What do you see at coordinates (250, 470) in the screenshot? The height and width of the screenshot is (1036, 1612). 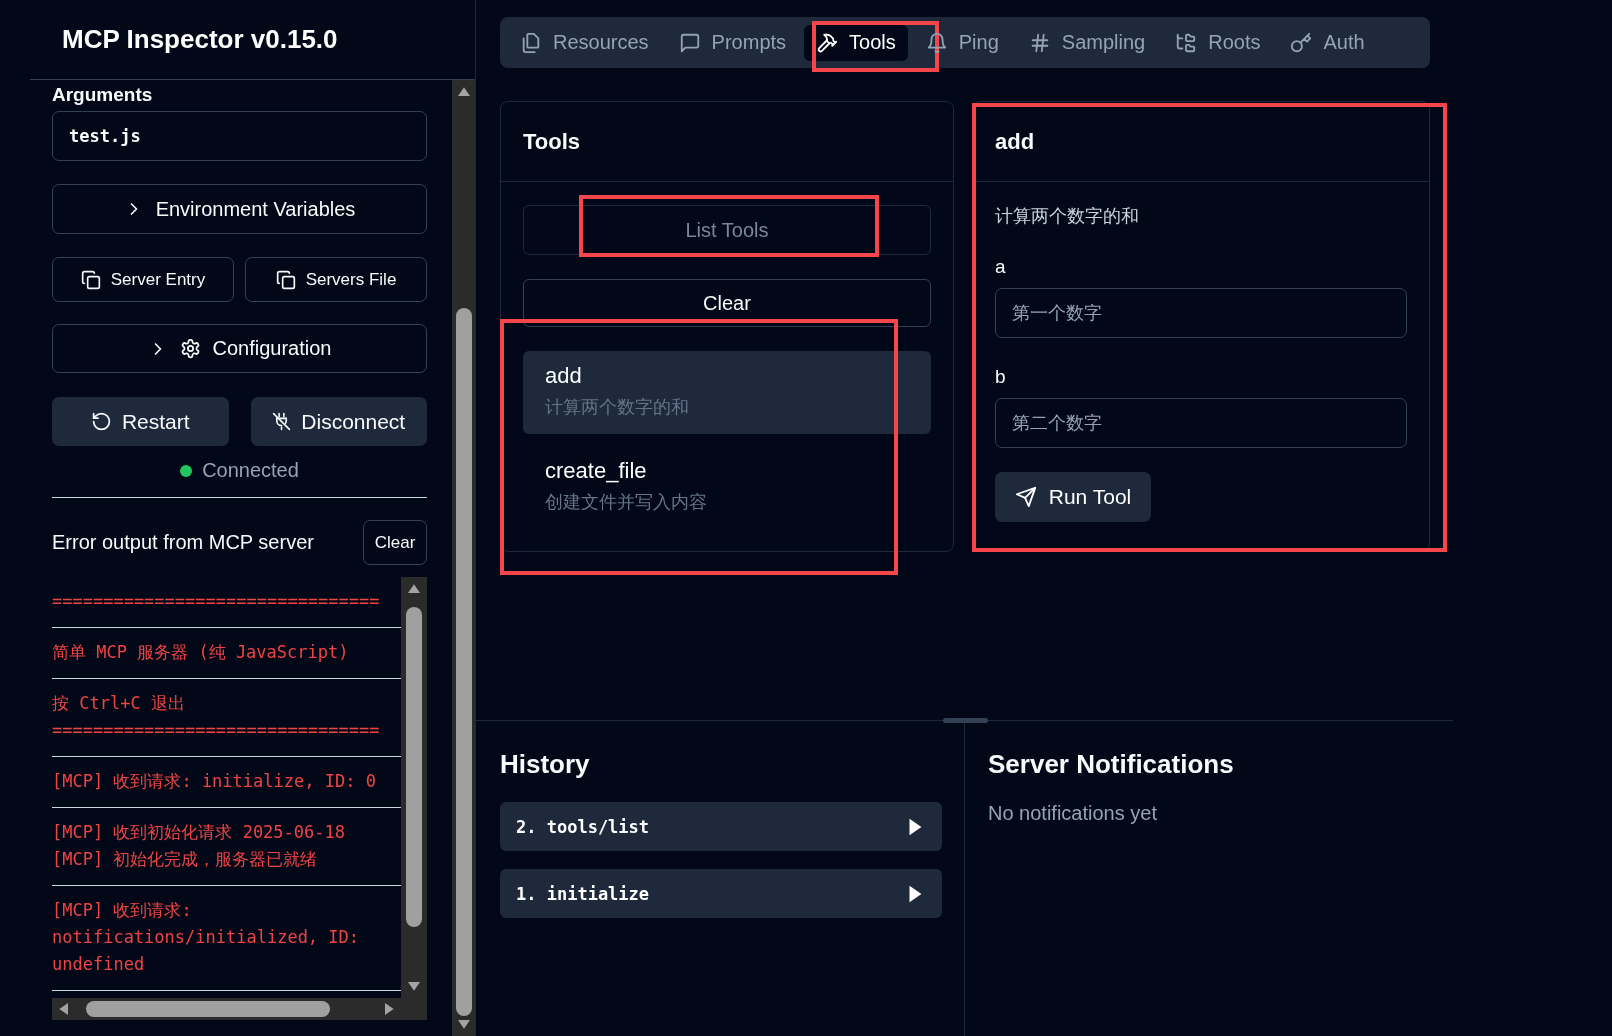 I see `status-text: Connected` at bounding box center [250, 470].